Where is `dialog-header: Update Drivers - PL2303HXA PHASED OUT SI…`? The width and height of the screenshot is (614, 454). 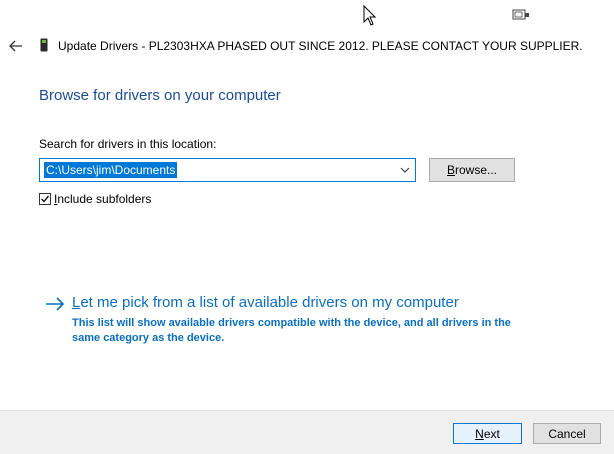 dialog-header: Update Drivers - PL2303HXA PHASED OUT SI… is located at coordinates (307, 46).